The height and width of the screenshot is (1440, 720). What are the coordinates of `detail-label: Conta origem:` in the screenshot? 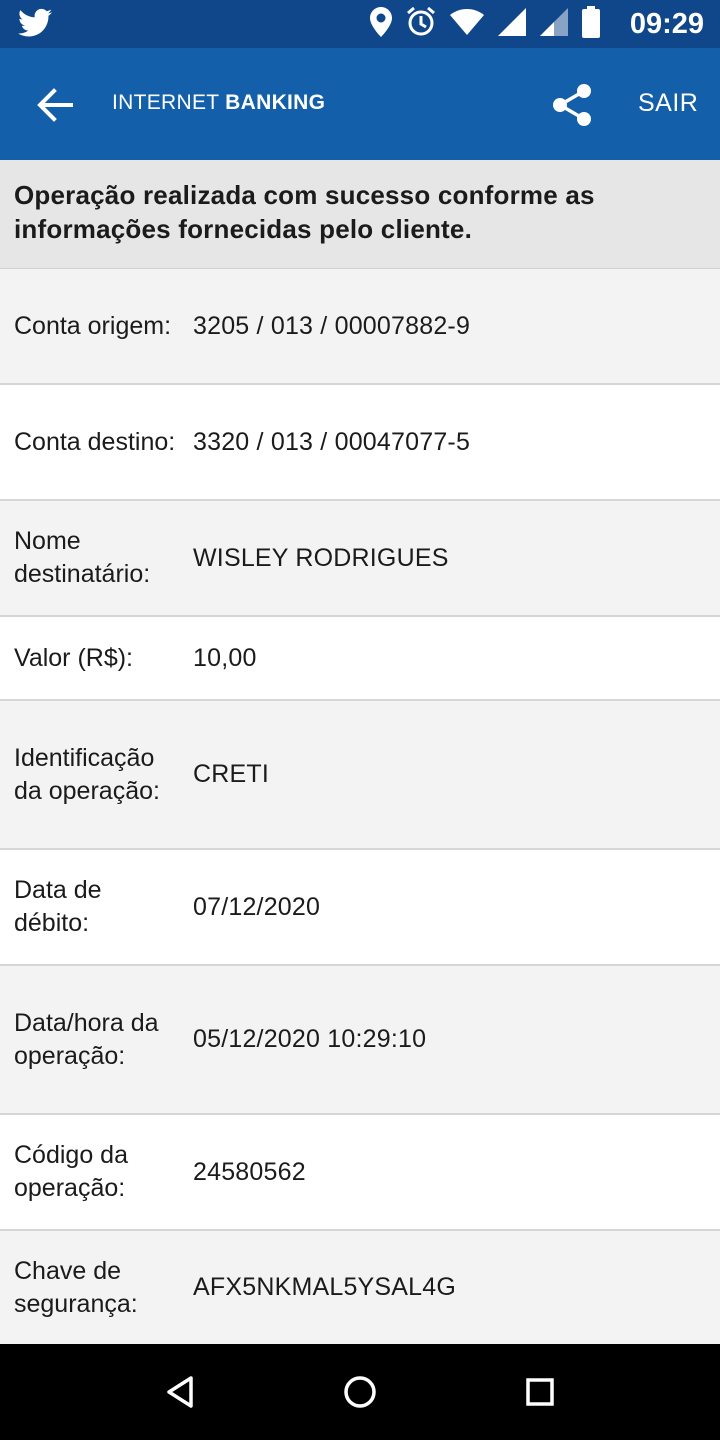 It's located at (93, 325).